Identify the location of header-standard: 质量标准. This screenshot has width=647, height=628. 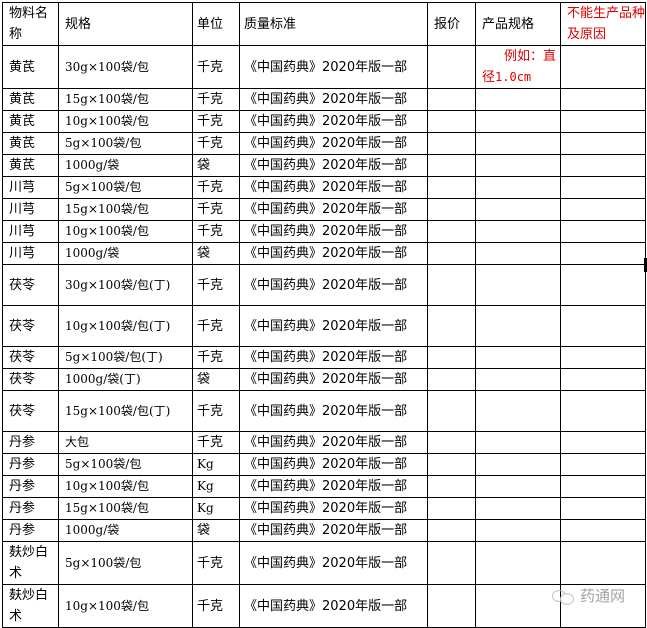
(333, 24).